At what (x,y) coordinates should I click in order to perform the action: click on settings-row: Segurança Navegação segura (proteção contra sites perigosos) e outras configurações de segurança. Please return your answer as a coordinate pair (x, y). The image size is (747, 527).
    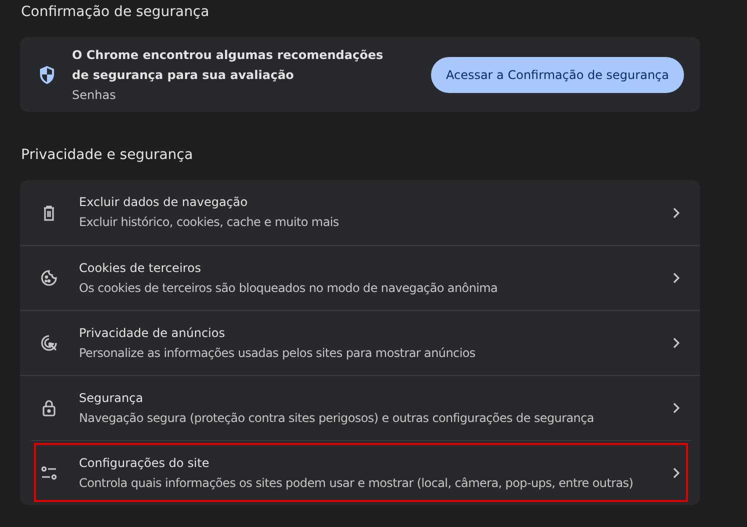
    Looking at the image, I should click on (360, 407).